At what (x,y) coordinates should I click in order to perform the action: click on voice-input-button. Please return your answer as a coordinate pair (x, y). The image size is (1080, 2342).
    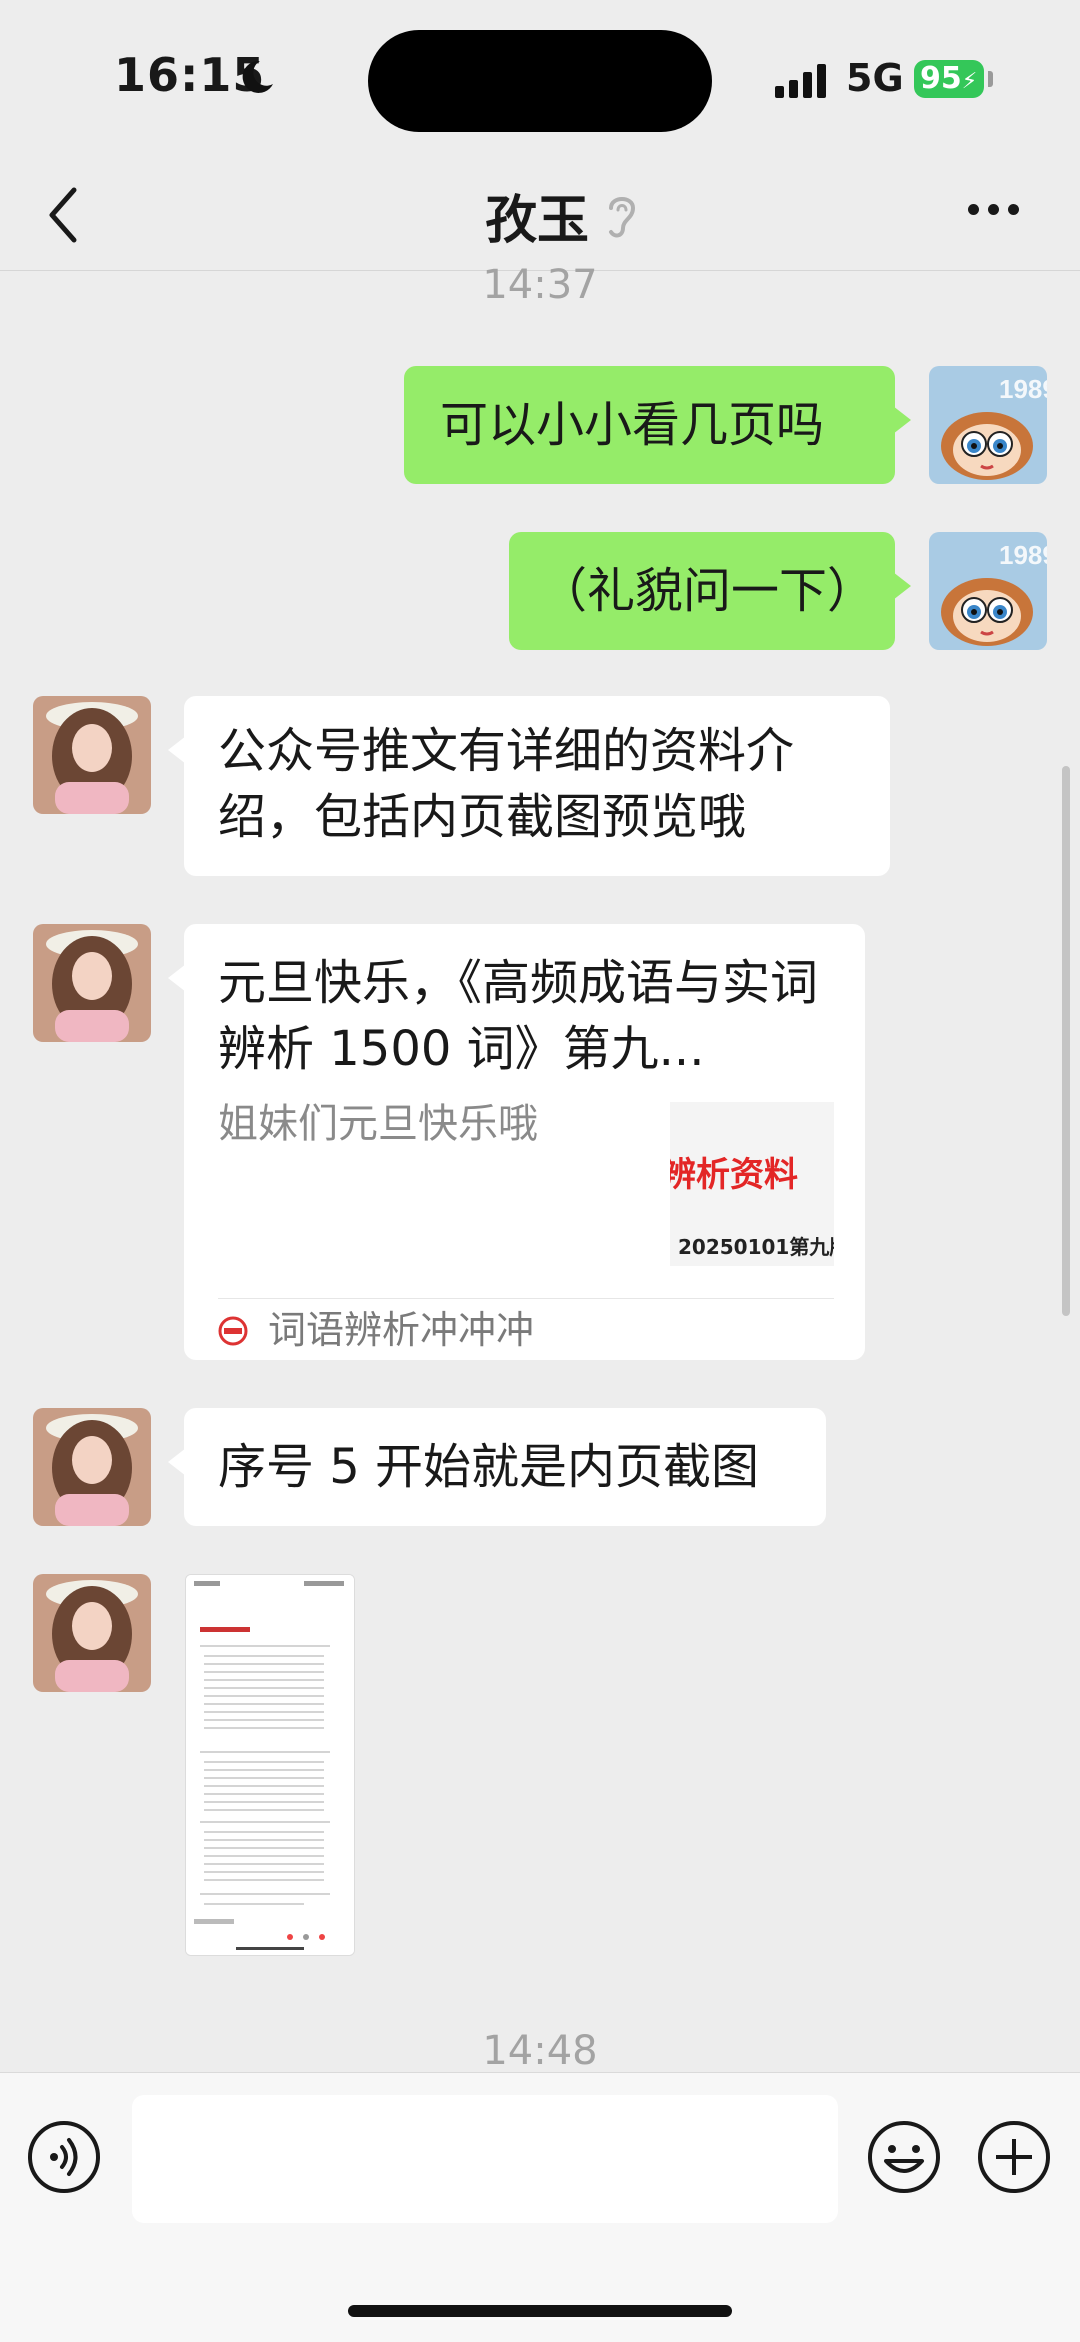
    Looking at the image, I should click on (64, 2157).